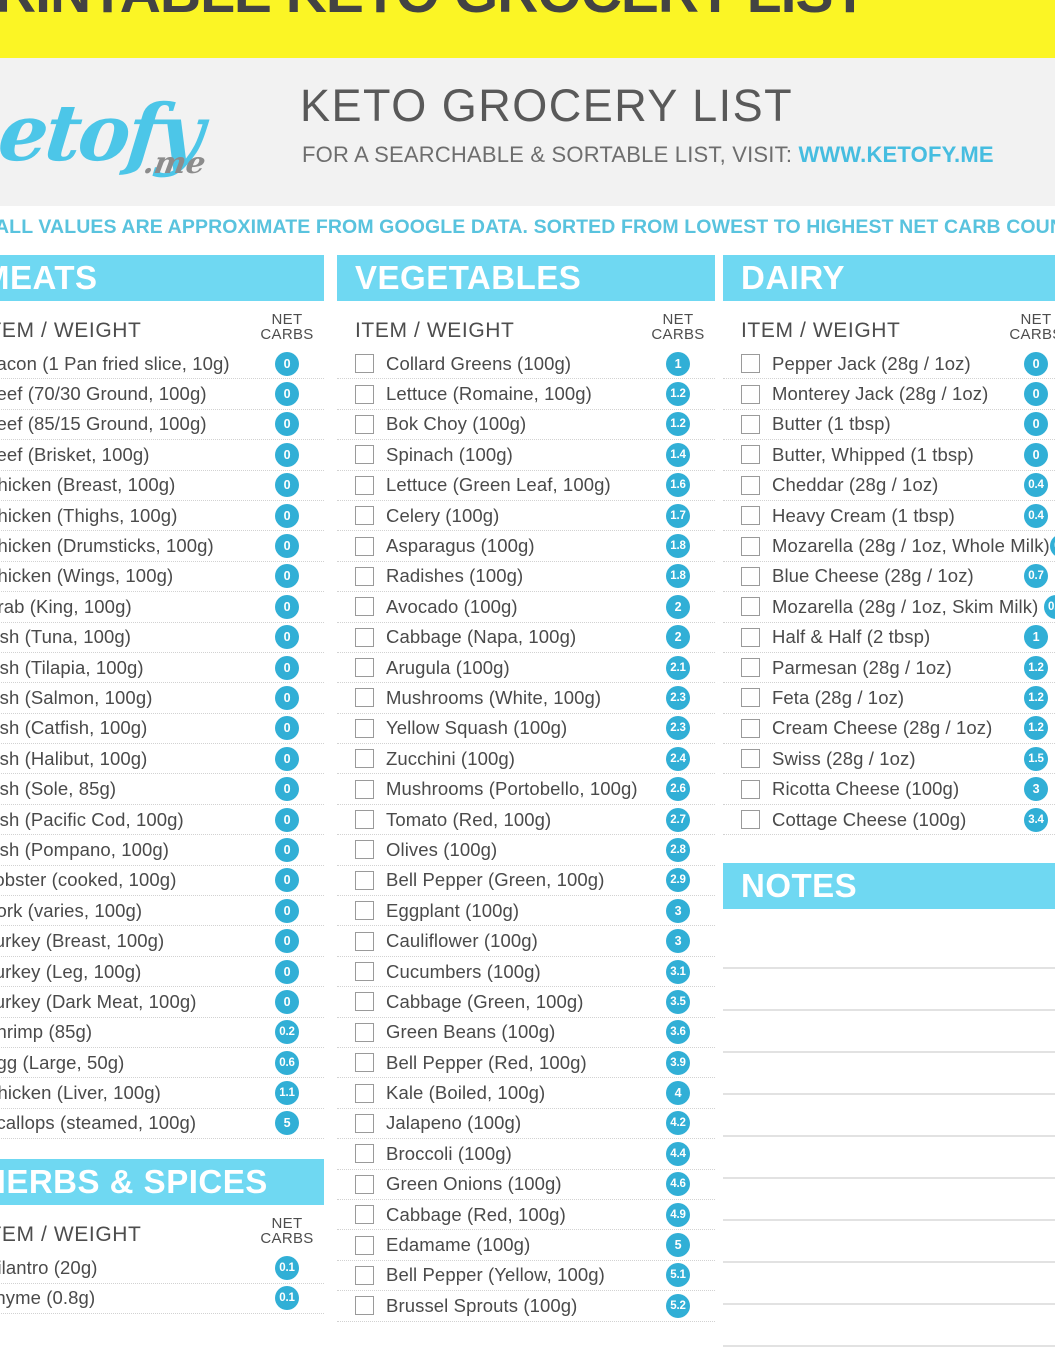 The image size is (1055, 1347). What do you see at coordinates (889, 820) in the screenshot?
I see `list-item: Cottage Cheese (100g) 3.4` at bounding box center [889, 820].